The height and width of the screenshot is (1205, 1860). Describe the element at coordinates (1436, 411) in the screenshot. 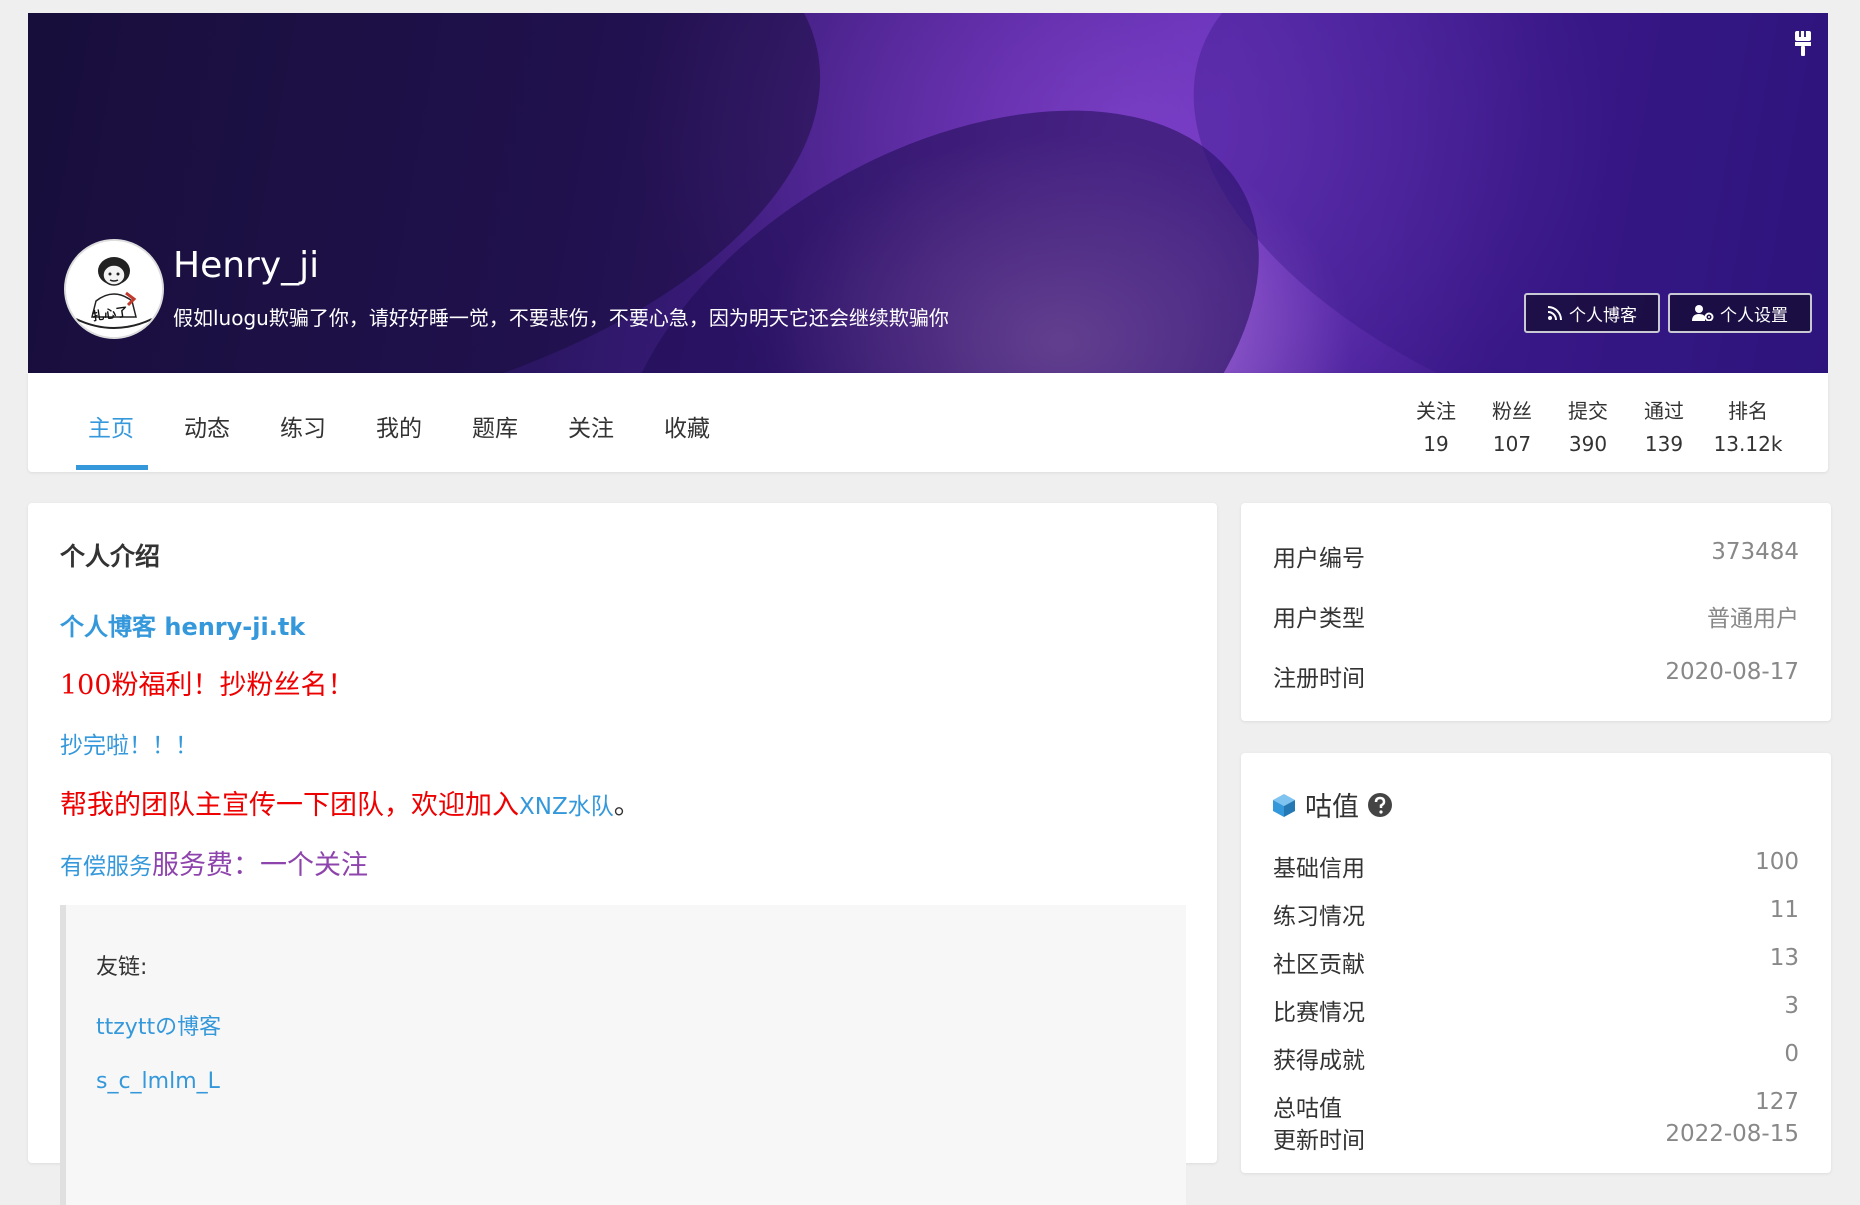

I see `stat-label: 关注` at that location.